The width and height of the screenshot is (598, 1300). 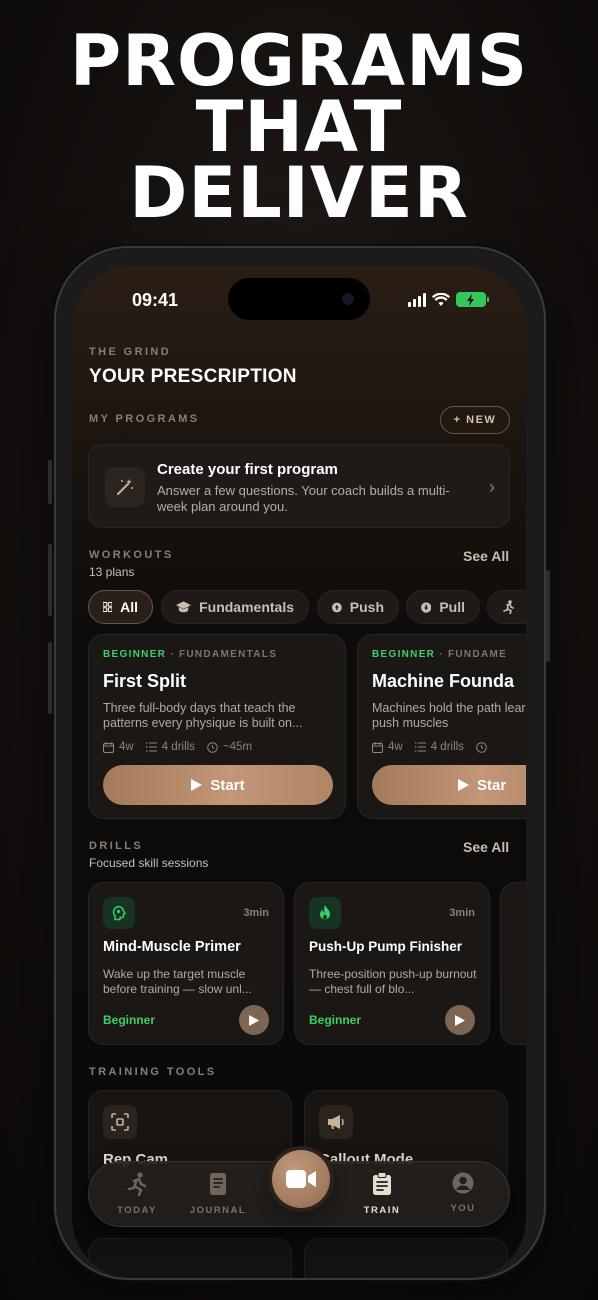 I want to click on arrow-down-circle-icon, so click(x=426, y=607).